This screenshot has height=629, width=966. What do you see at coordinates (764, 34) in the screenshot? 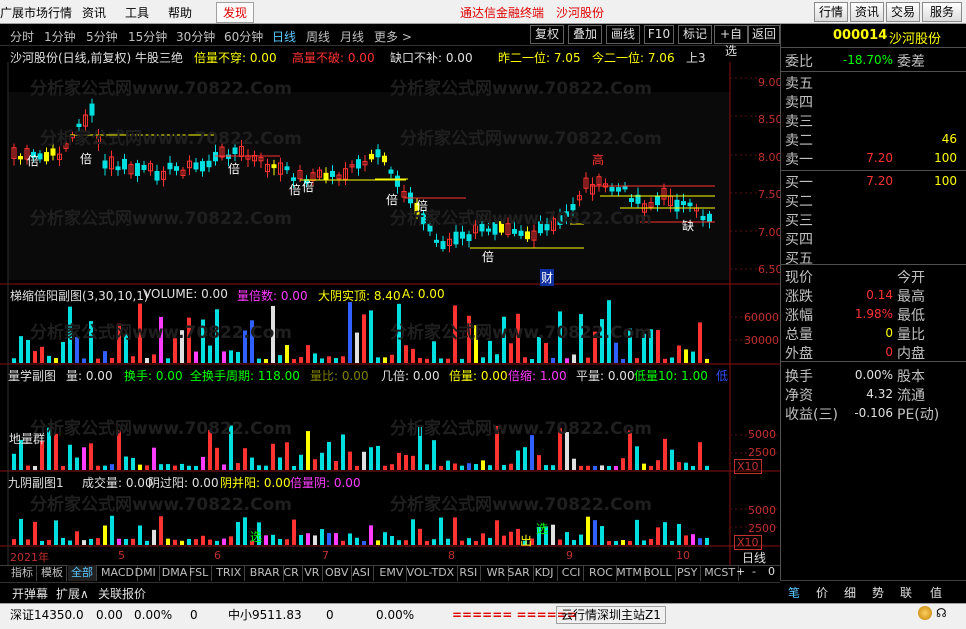
I see `back-button: 返回` at bounding box center [764, 34].